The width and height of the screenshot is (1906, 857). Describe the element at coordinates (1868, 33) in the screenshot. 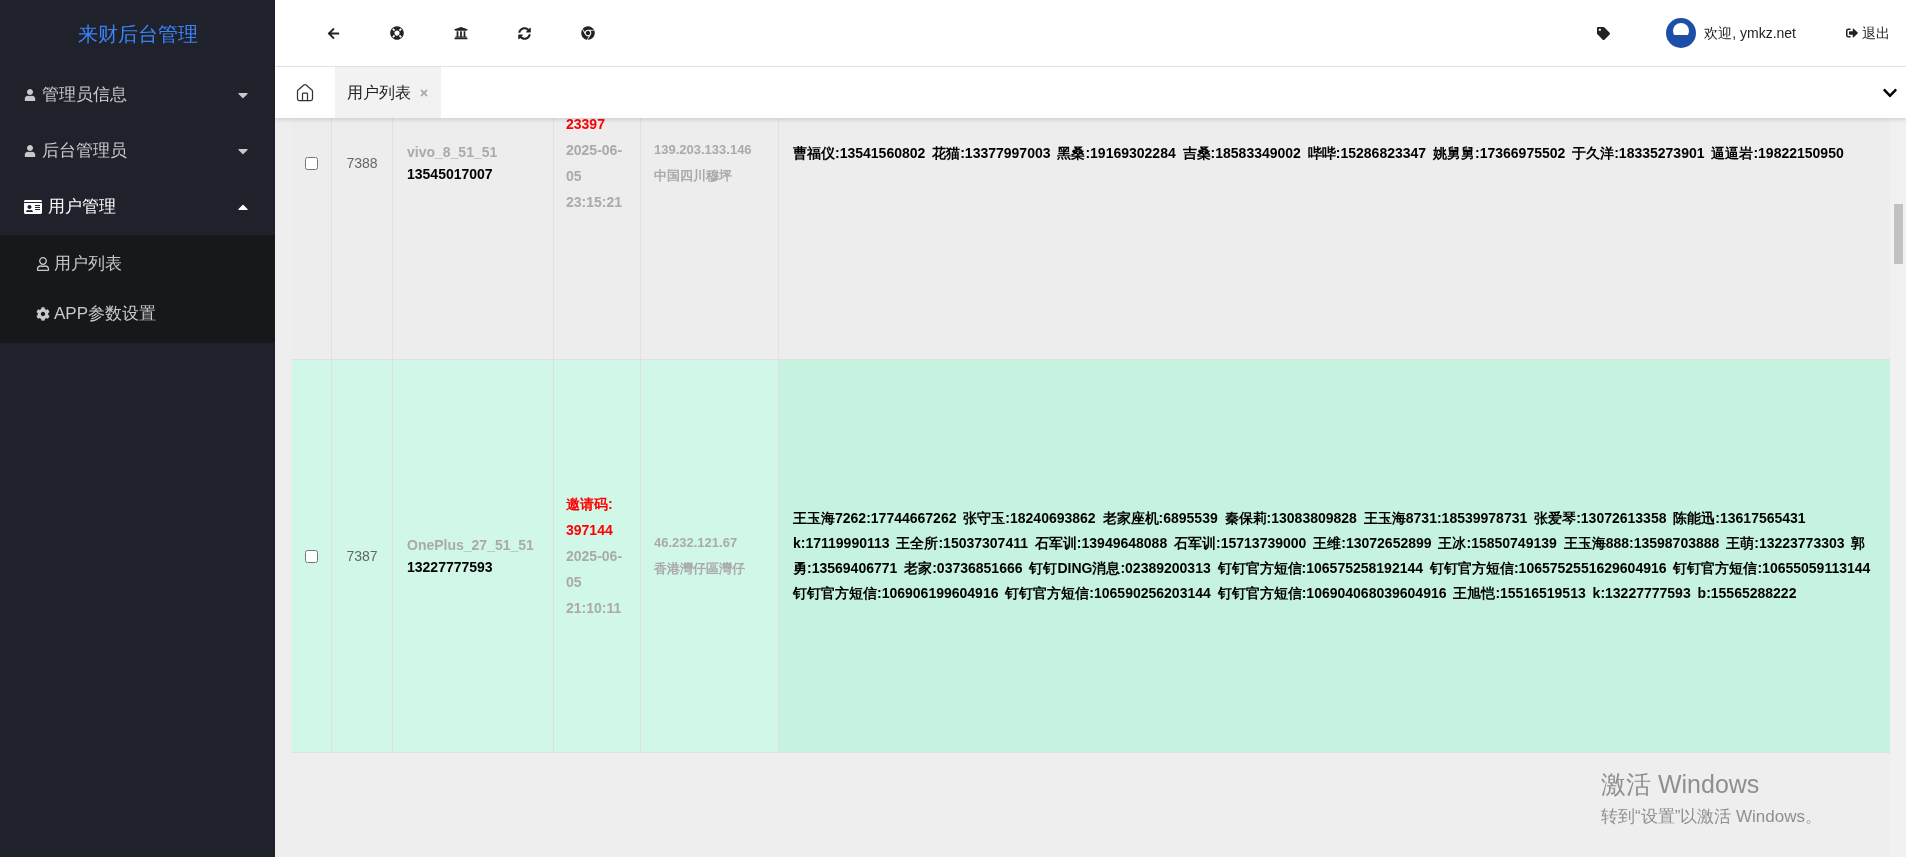

I see `logout-link: 退出` at that location.